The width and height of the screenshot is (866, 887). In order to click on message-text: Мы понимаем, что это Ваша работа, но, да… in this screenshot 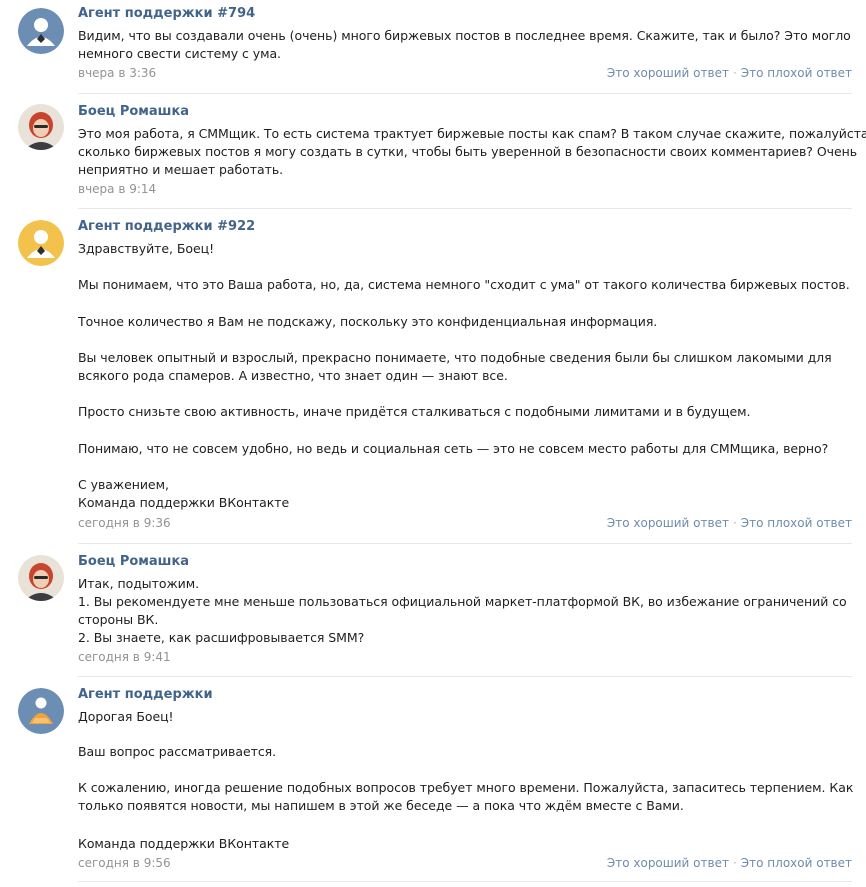, I will do `click(464, 284)`.